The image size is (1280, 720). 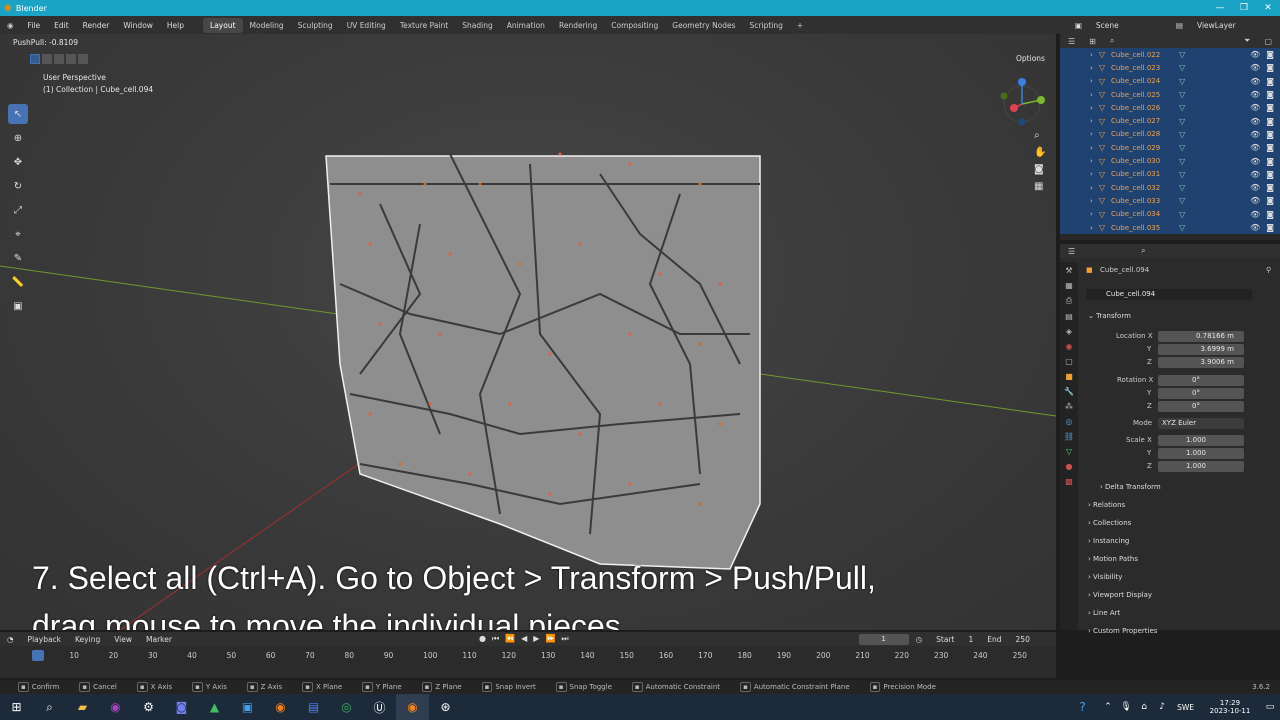 What do you see at coordinates (1069, 466) in the screenshot?
I see `material-tab-icon: ●` at bounding box center [1069, 466].